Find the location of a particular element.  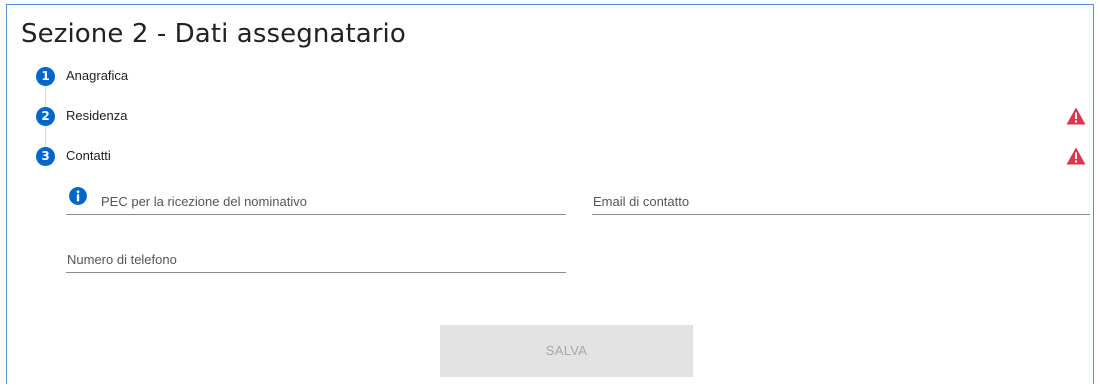

phone-field: Numero di telefono is located at coordinates (316, 259).